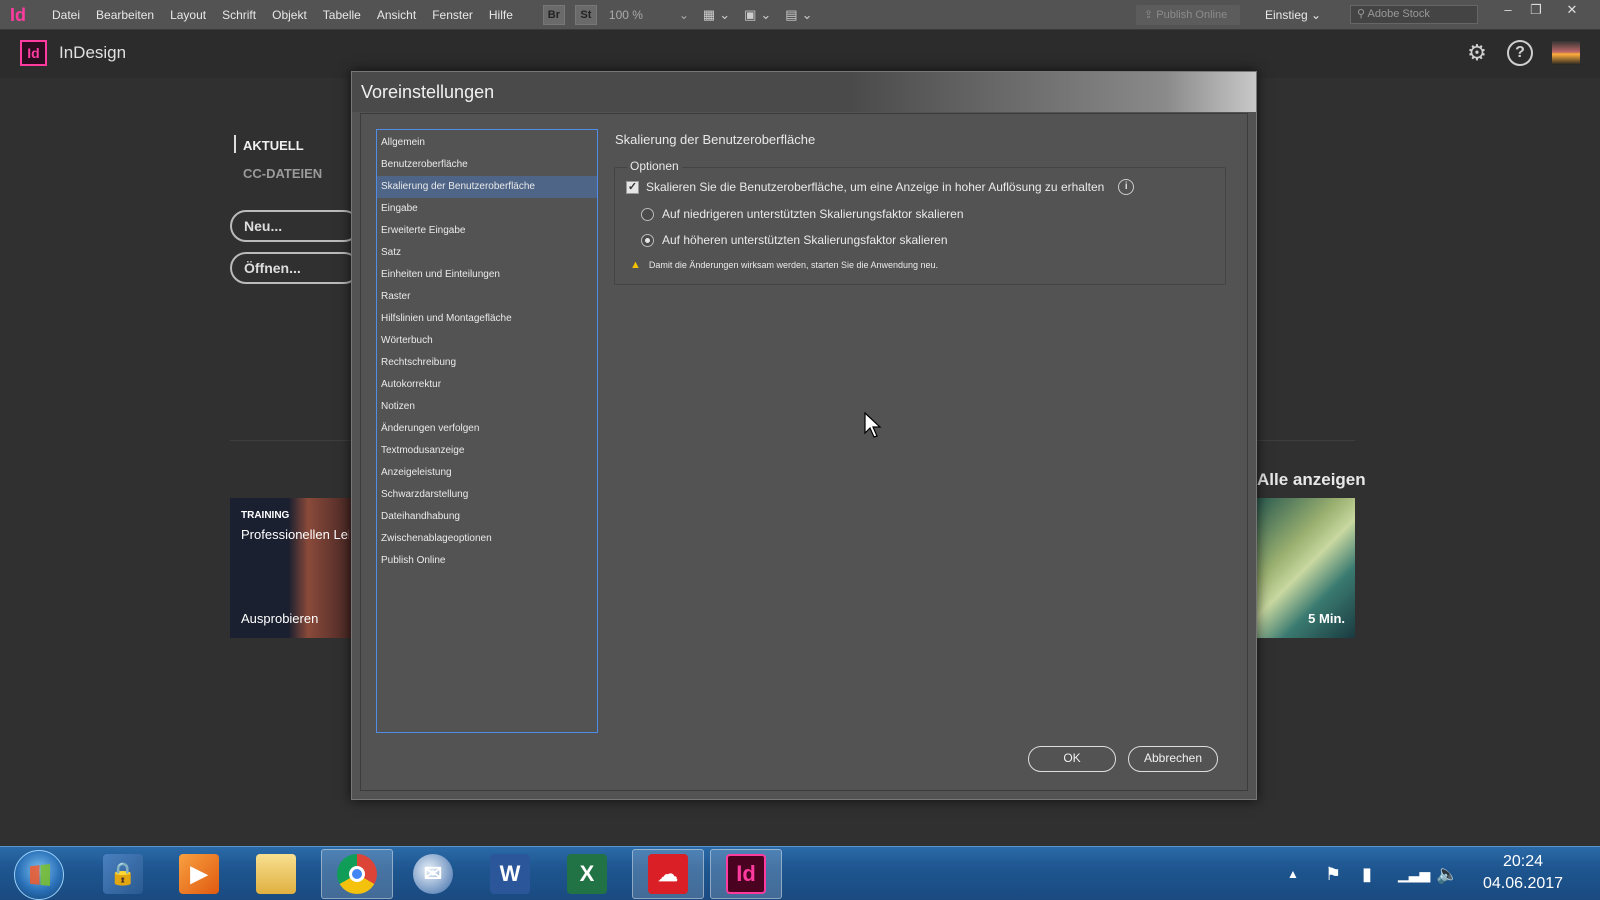 Image resolution: width=1600 pixels, height=900 pixels. I want to click on training-tag: TRAINING, so click(265, 515).